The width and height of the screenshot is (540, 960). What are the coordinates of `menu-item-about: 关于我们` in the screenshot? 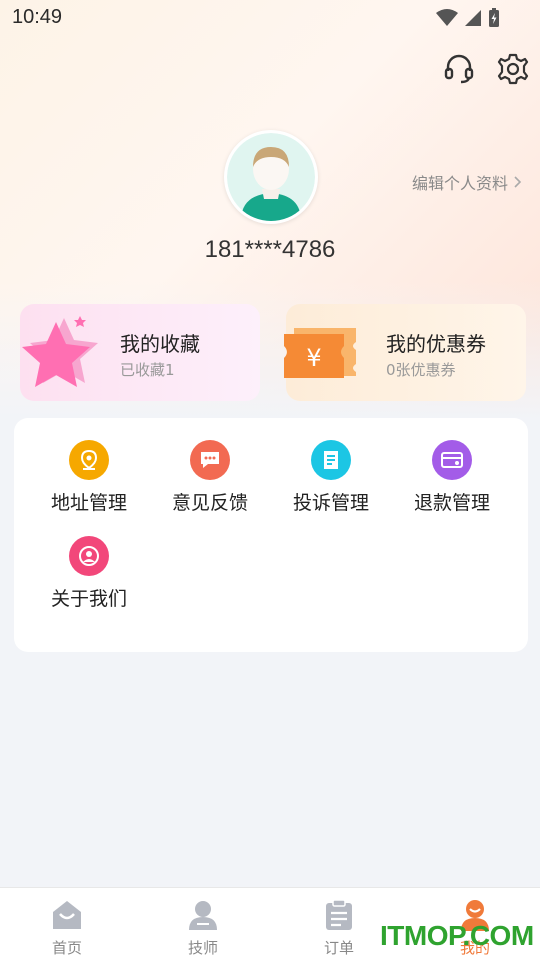 It's located at (89, 573).